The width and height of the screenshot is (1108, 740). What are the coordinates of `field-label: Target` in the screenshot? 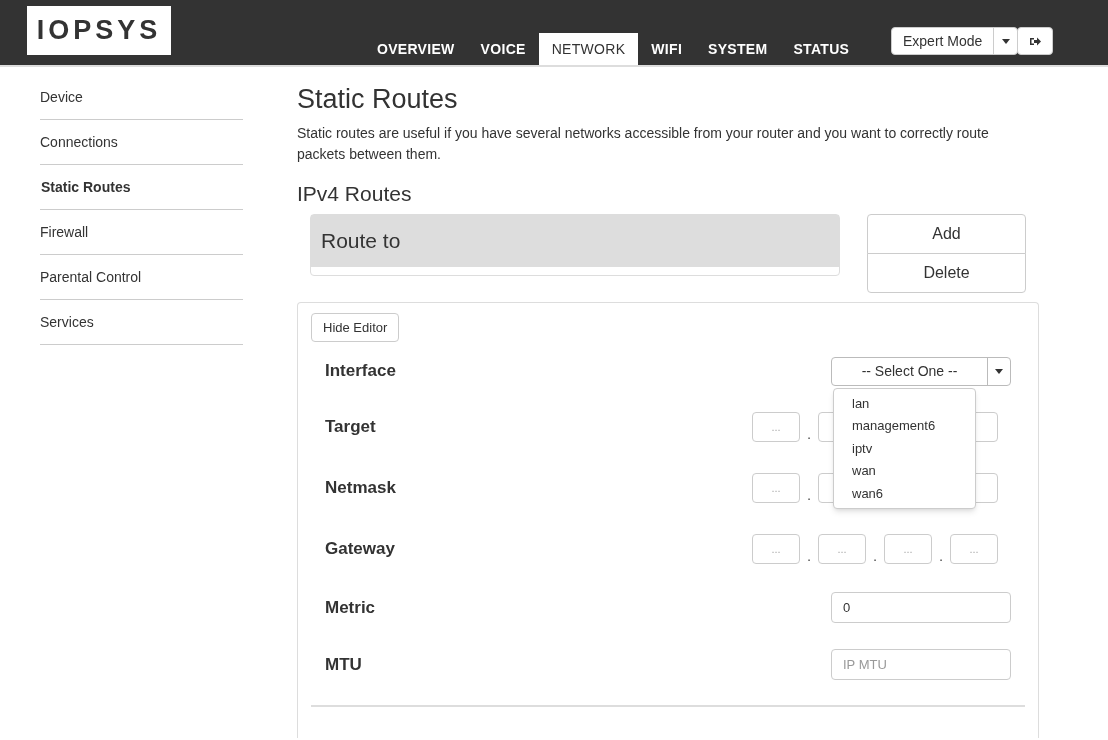 It's located at (350, 426).